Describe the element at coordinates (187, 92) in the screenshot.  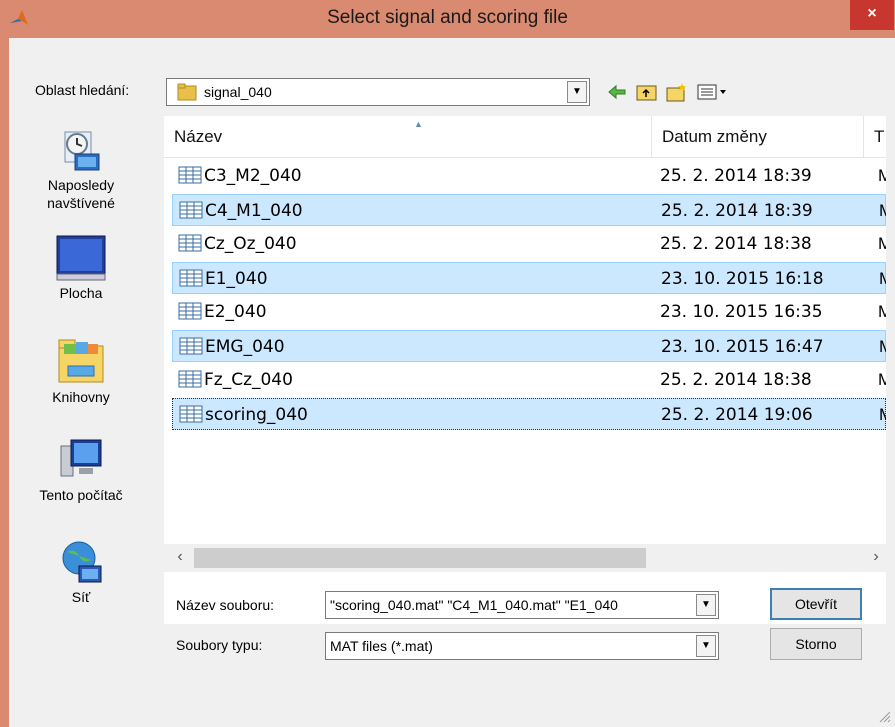
I see `folder-icon` at that location.